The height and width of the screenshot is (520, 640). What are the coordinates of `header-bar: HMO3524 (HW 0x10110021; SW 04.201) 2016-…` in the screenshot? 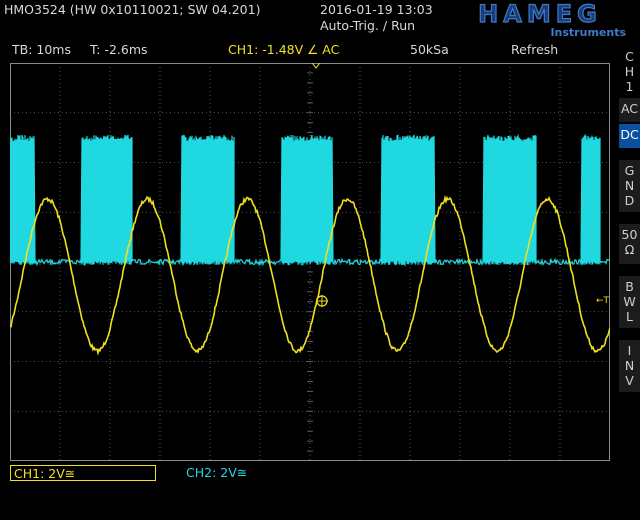 It's located at (320, 20).